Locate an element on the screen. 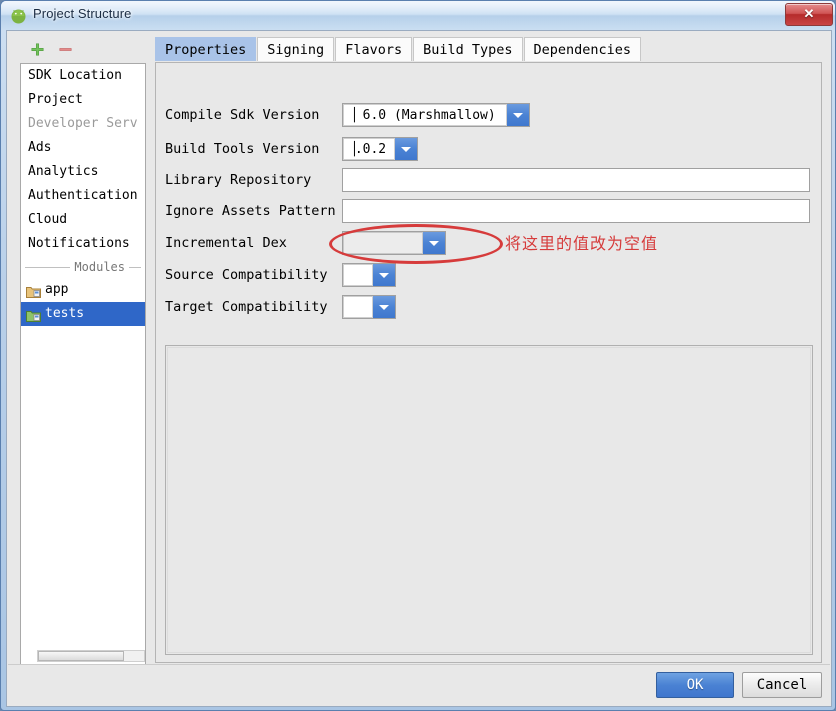 The height and width of the screenshot is (711, 836). row-library-repository: Library Repository is located at coordinates (488, 180).